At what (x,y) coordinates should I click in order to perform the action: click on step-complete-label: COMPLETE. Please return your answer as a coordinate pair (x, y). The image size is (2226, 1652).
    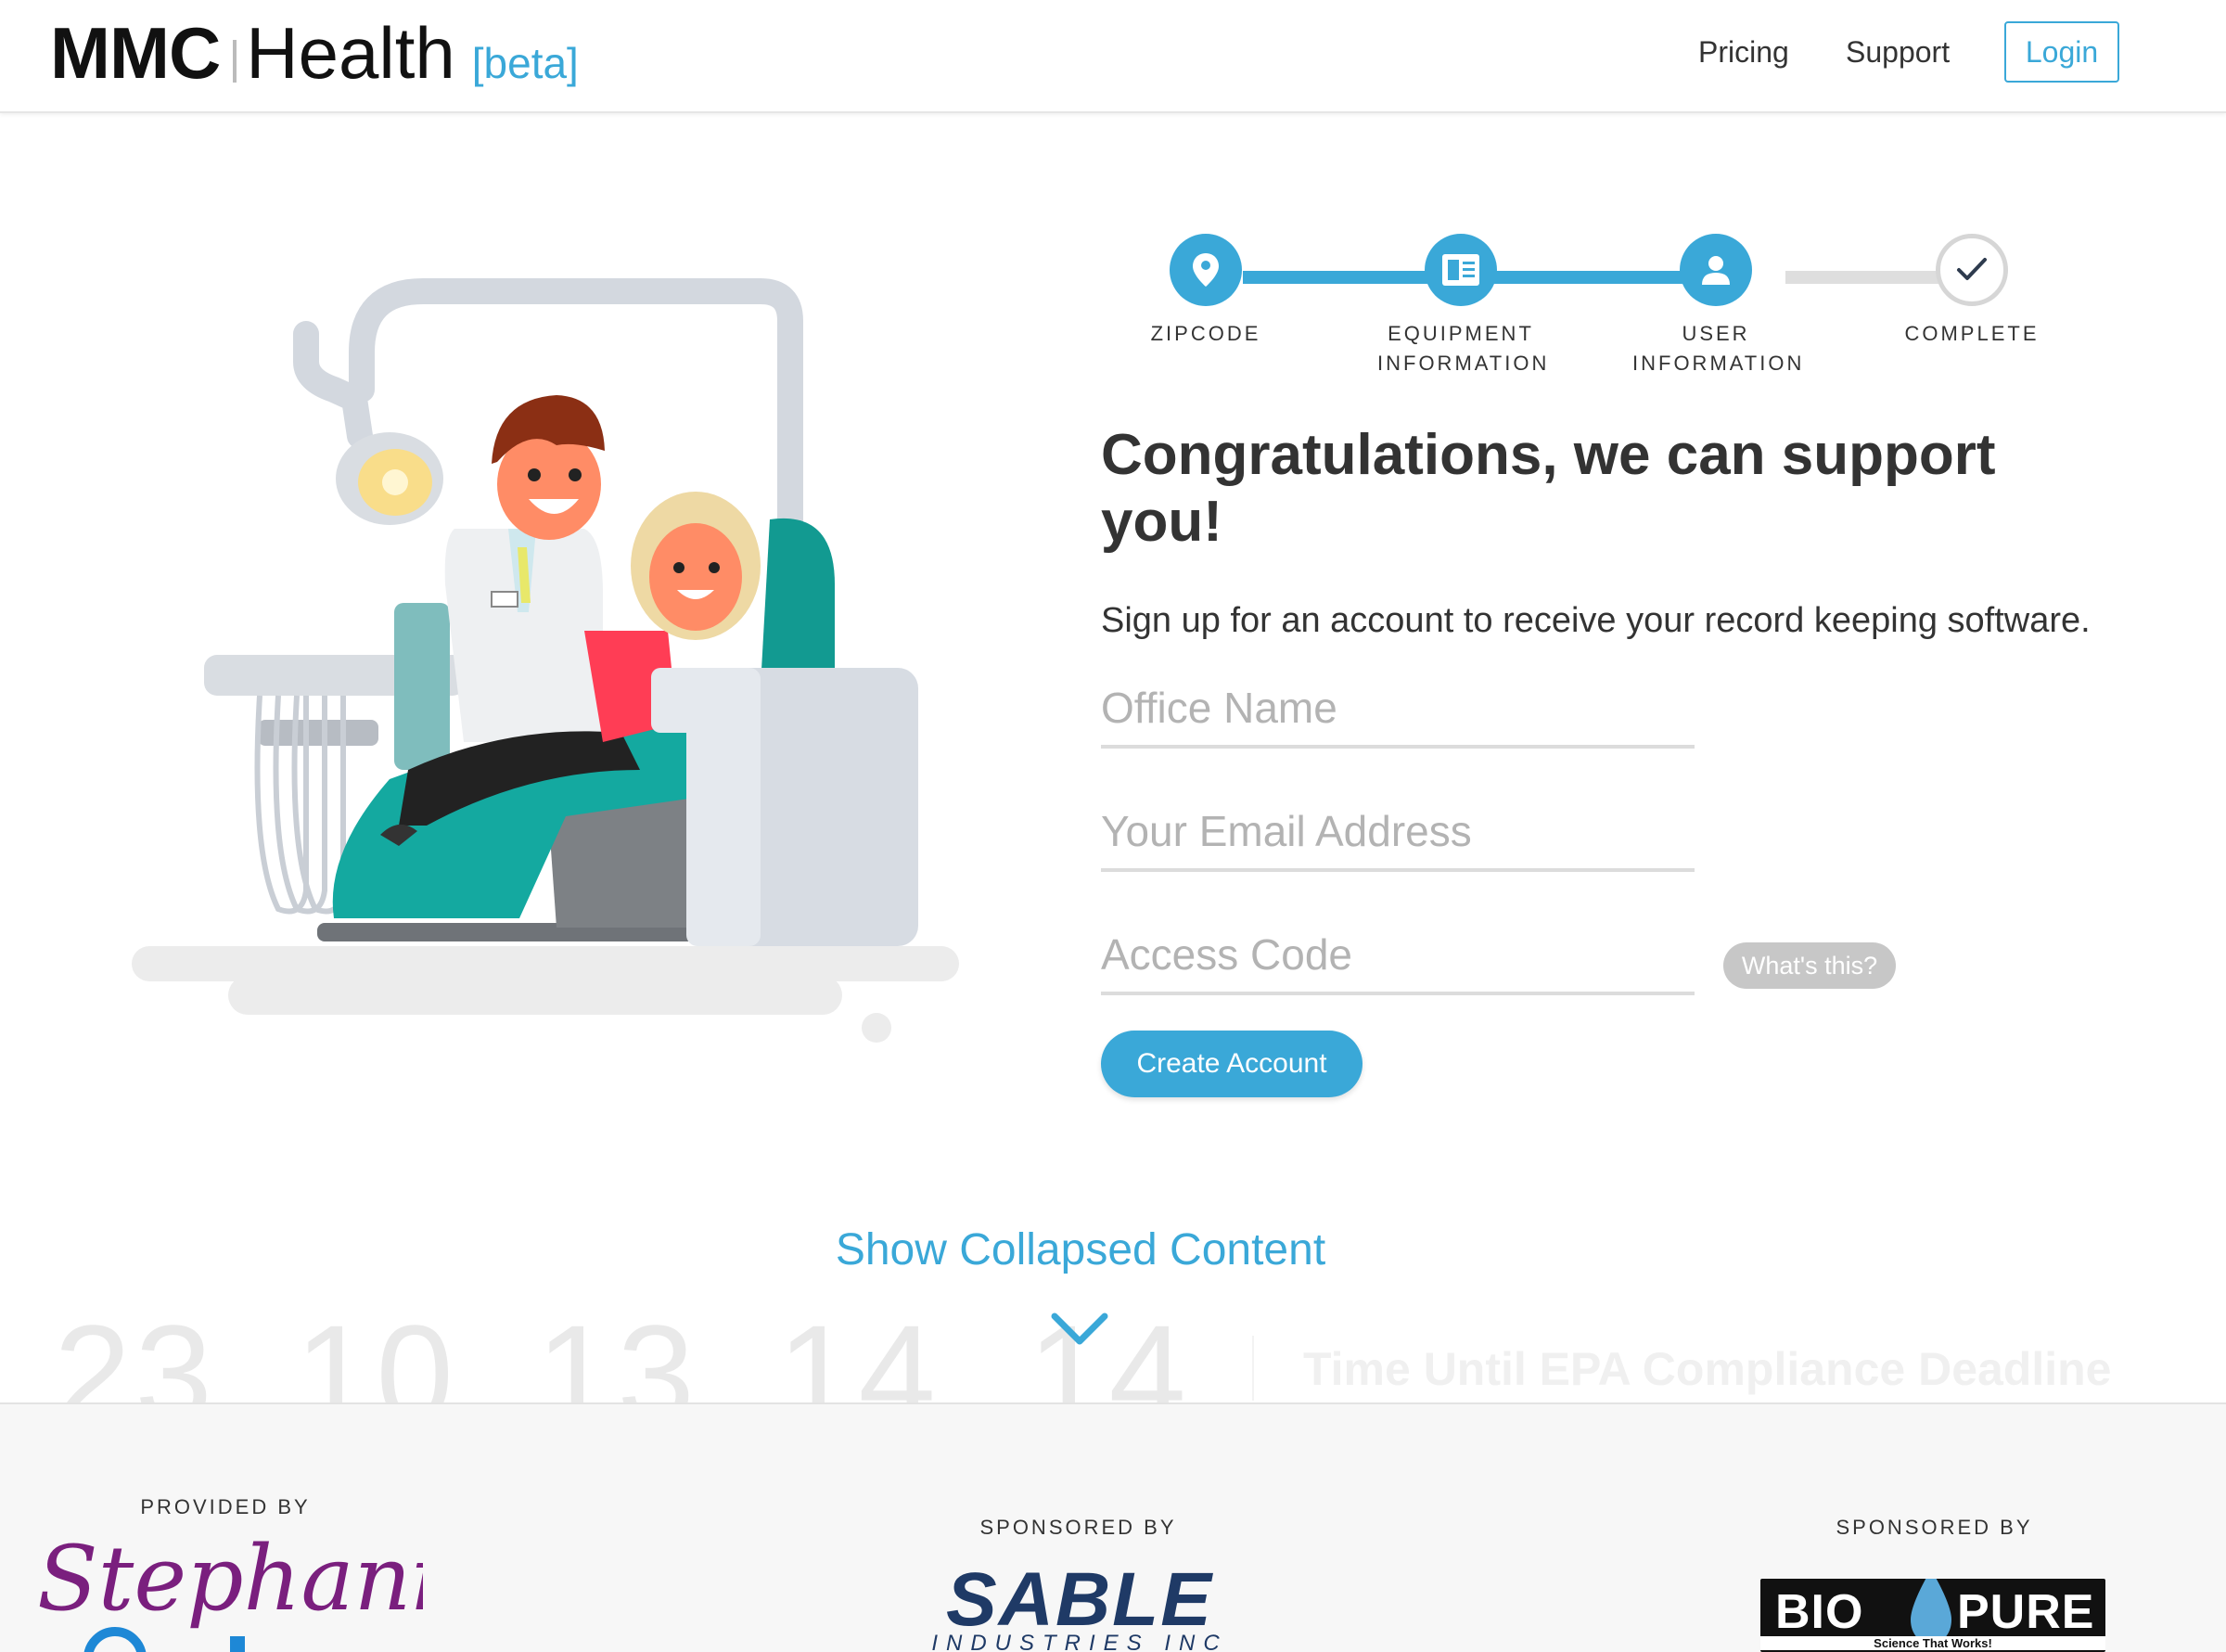
    Looking at the image, I should click on (1972, 333).